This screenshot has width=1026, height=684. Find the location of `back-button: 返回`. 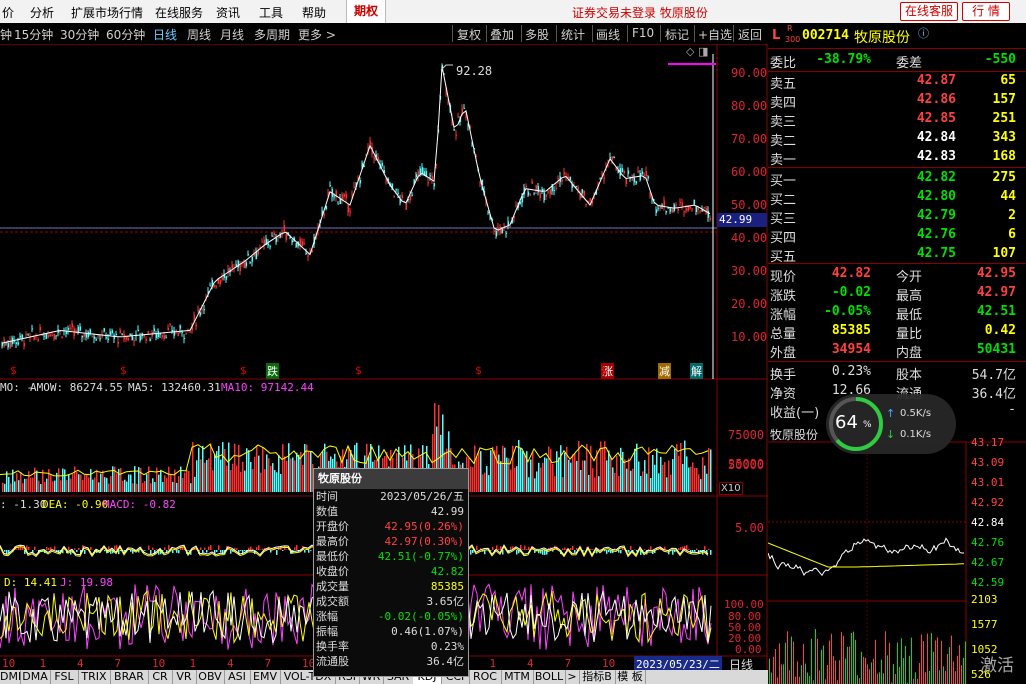

back-button: 返回 is located at coordinates (750, 34).